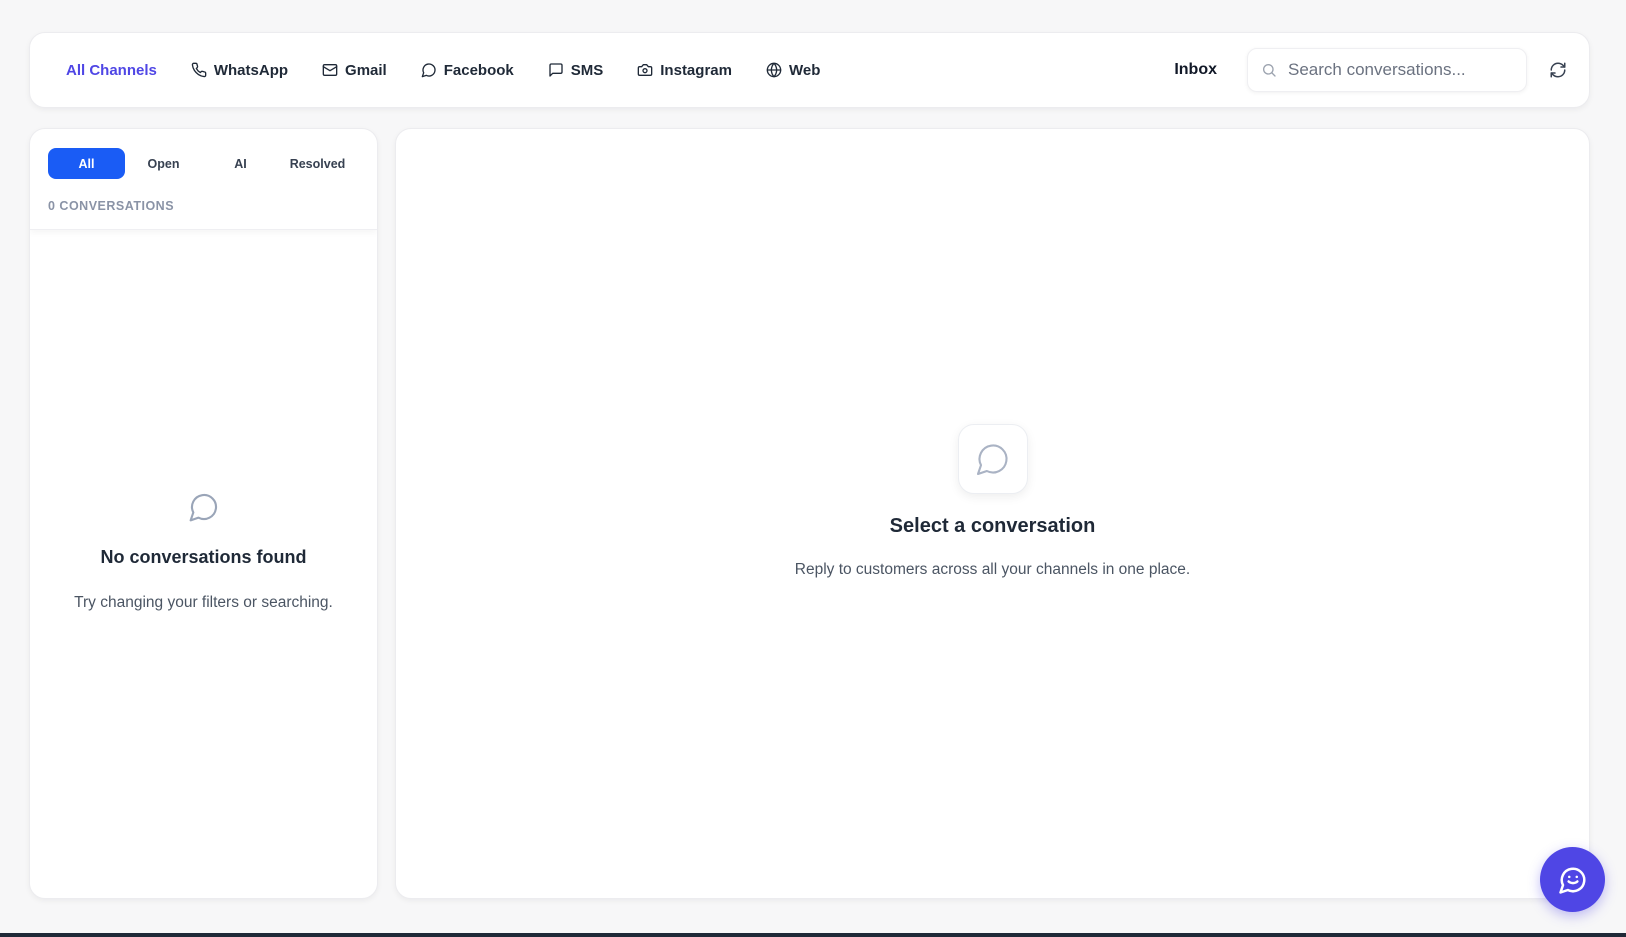 Image resolution: width=1626 pixels, height=937 pixels. Describe the element at coordinates (992, 526) in the screenshot. I see `empty-state-title: Select a conversation` at that location.